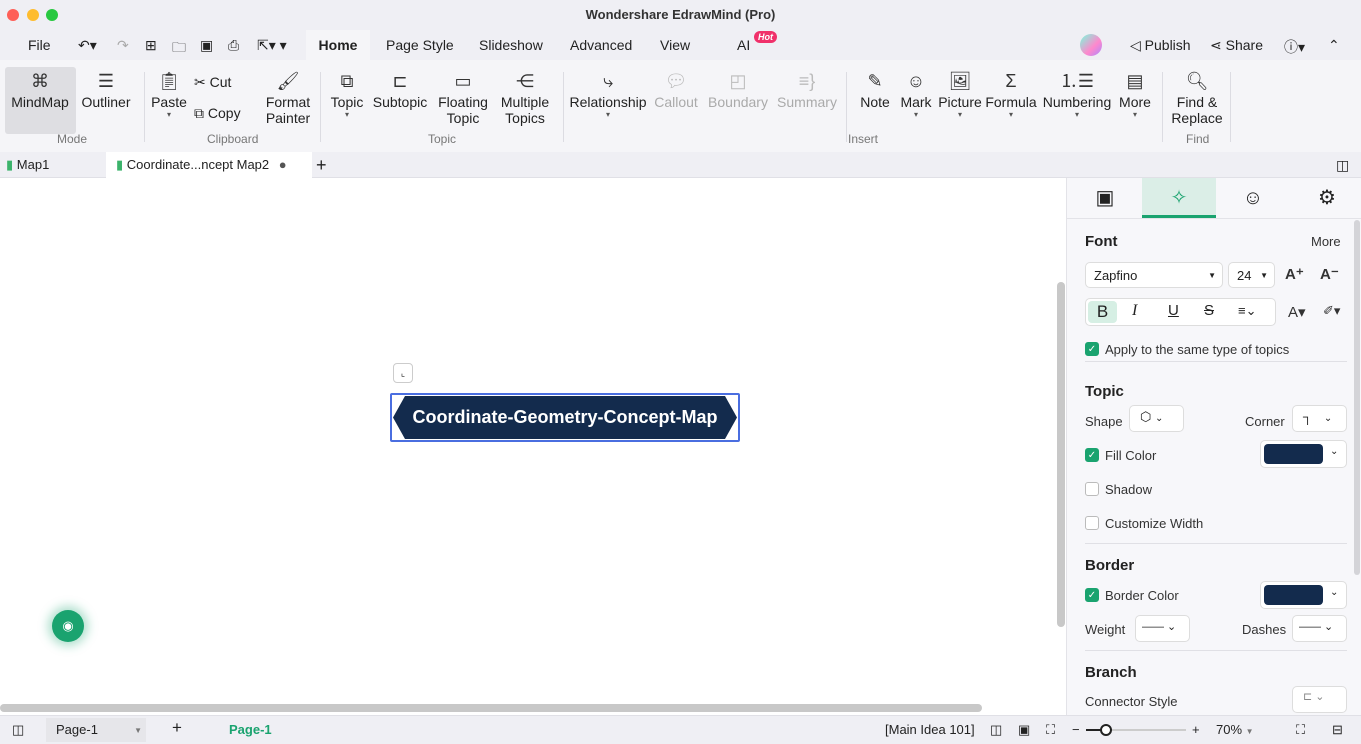  What do you see at coordinates (511, 45) in the screenshot?
I see `tab-slideshow: Slideshow` at bounding box center [511, 45].